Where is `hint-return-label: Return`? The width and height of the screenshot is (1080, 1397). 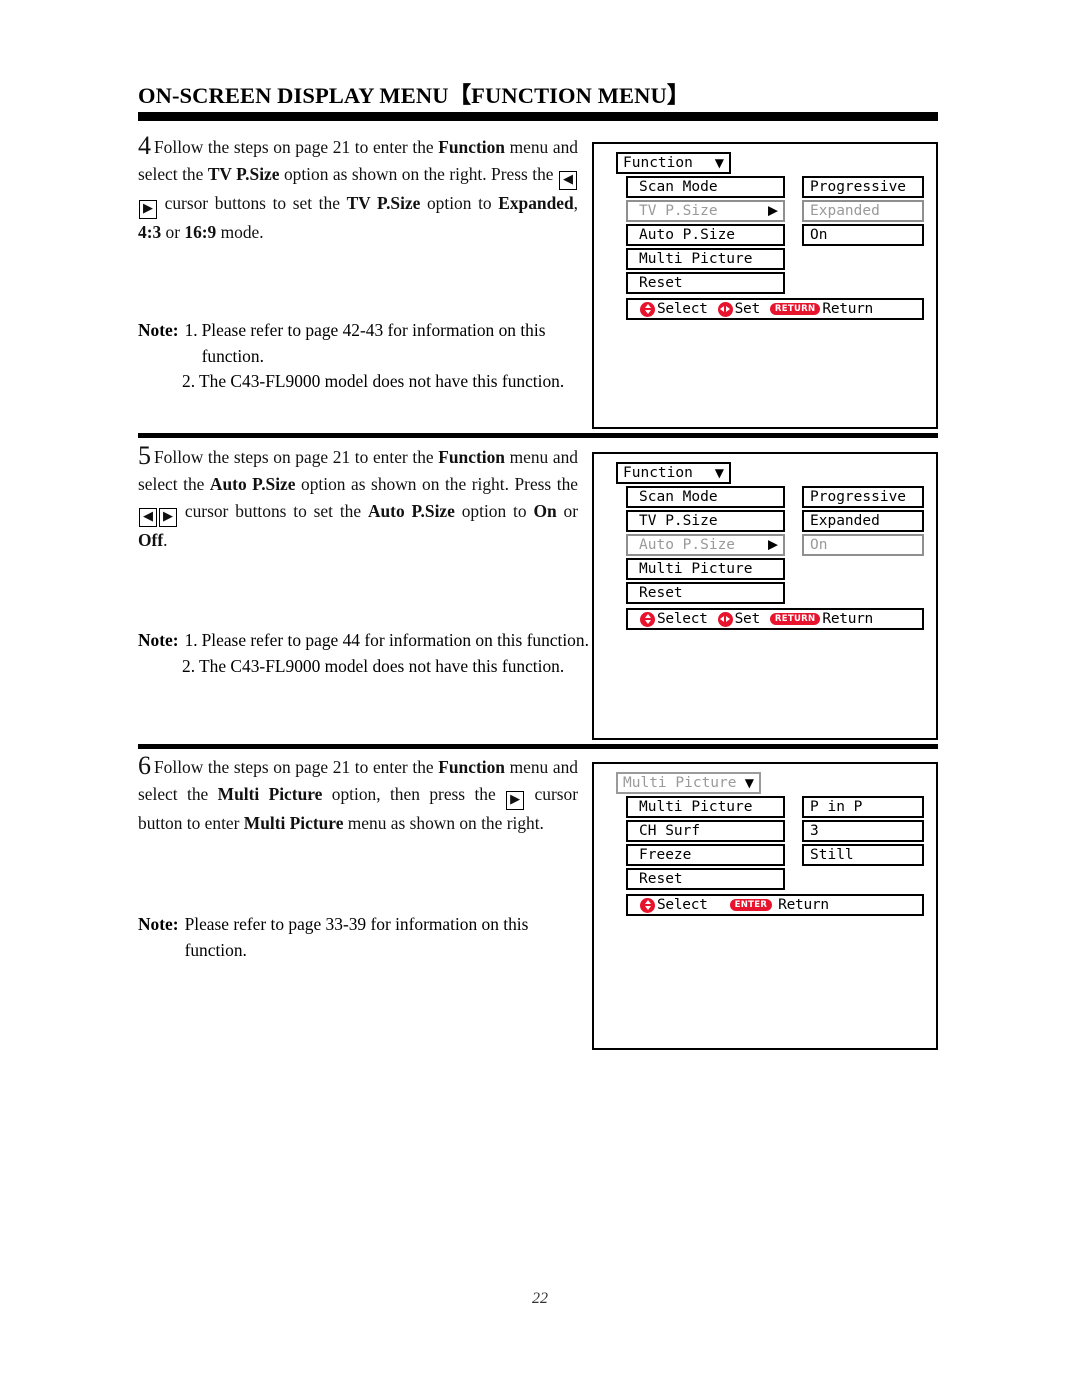 hint-return-label: Return is located at coordinates (847, 309).